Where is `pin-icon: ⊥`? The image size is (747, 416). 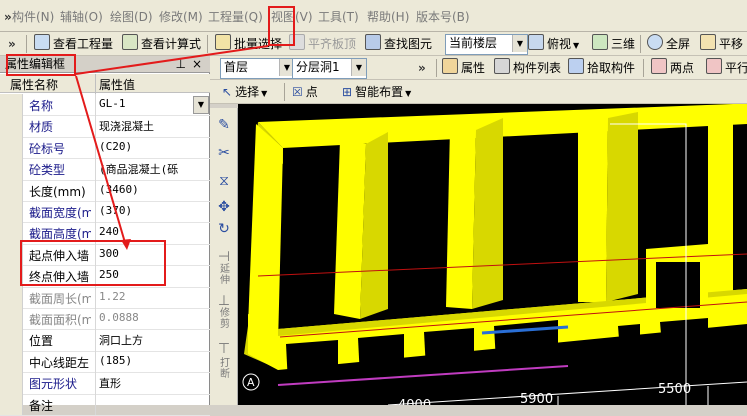 pin-icon: ⊥ is located at coordinates (181, 64).